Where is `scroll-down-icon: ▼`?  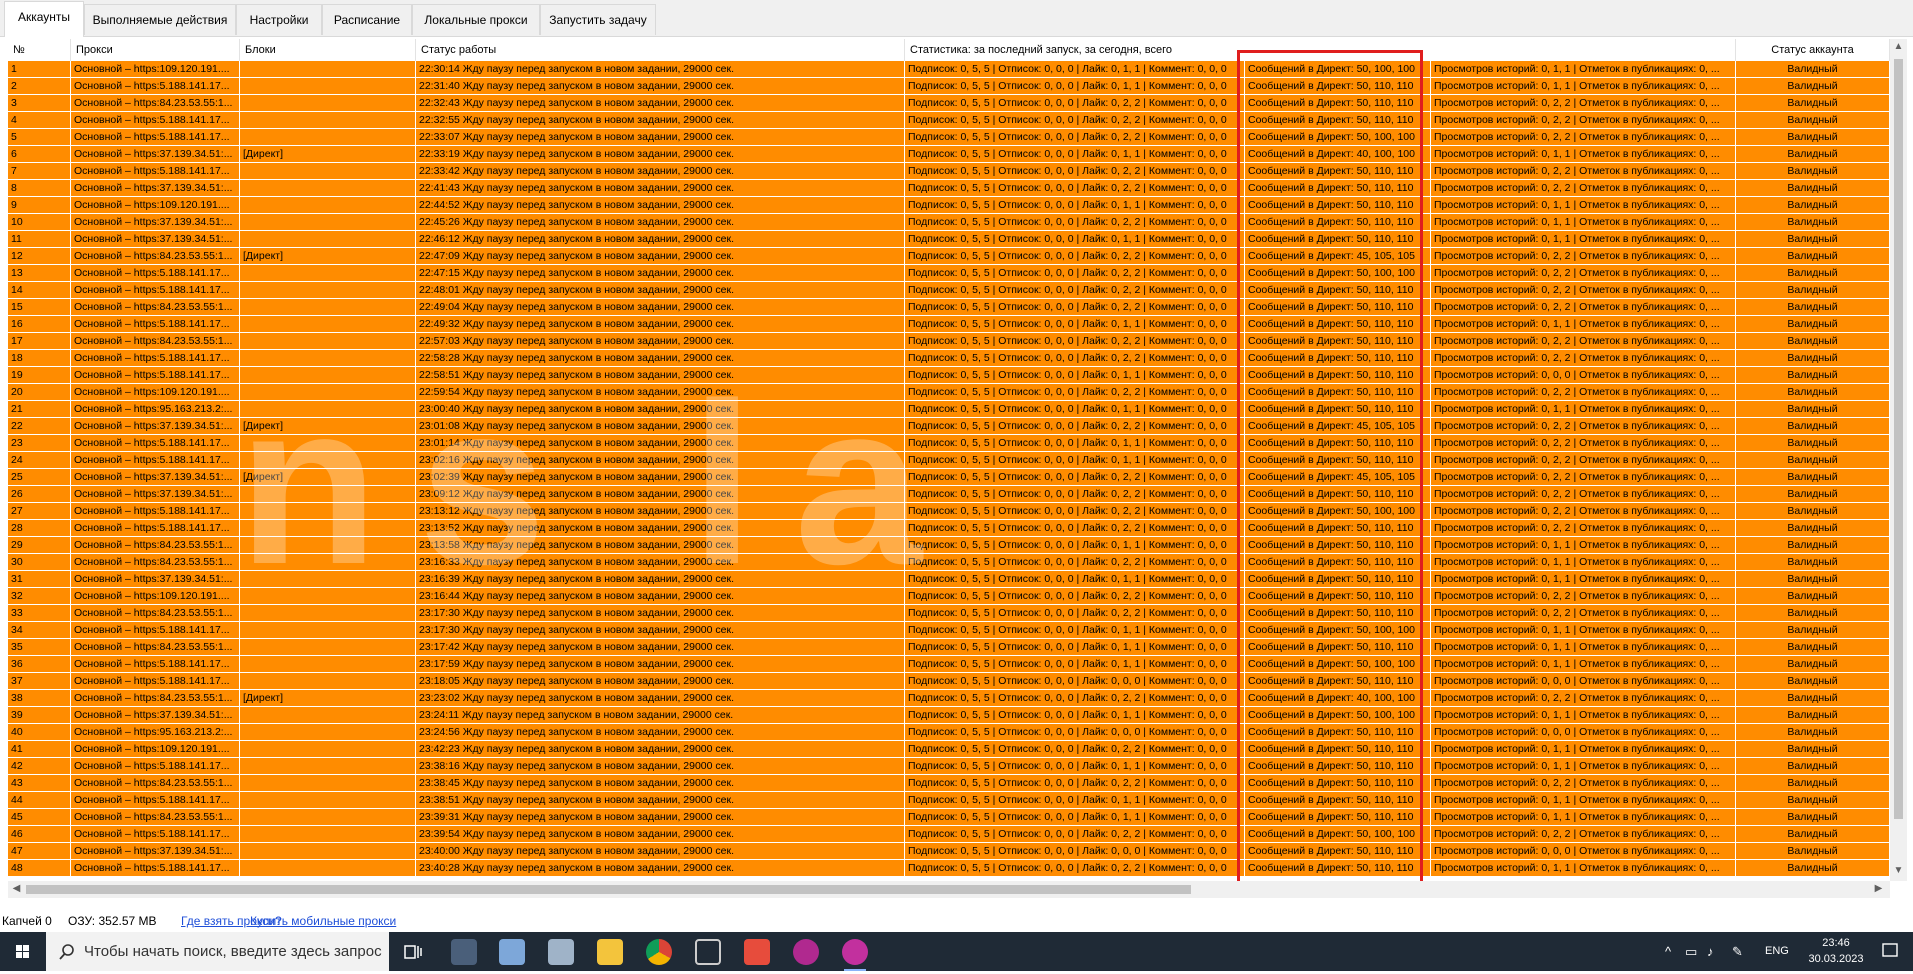 scroll-down-icon: ▼ is located at coordinates (1898, 870).